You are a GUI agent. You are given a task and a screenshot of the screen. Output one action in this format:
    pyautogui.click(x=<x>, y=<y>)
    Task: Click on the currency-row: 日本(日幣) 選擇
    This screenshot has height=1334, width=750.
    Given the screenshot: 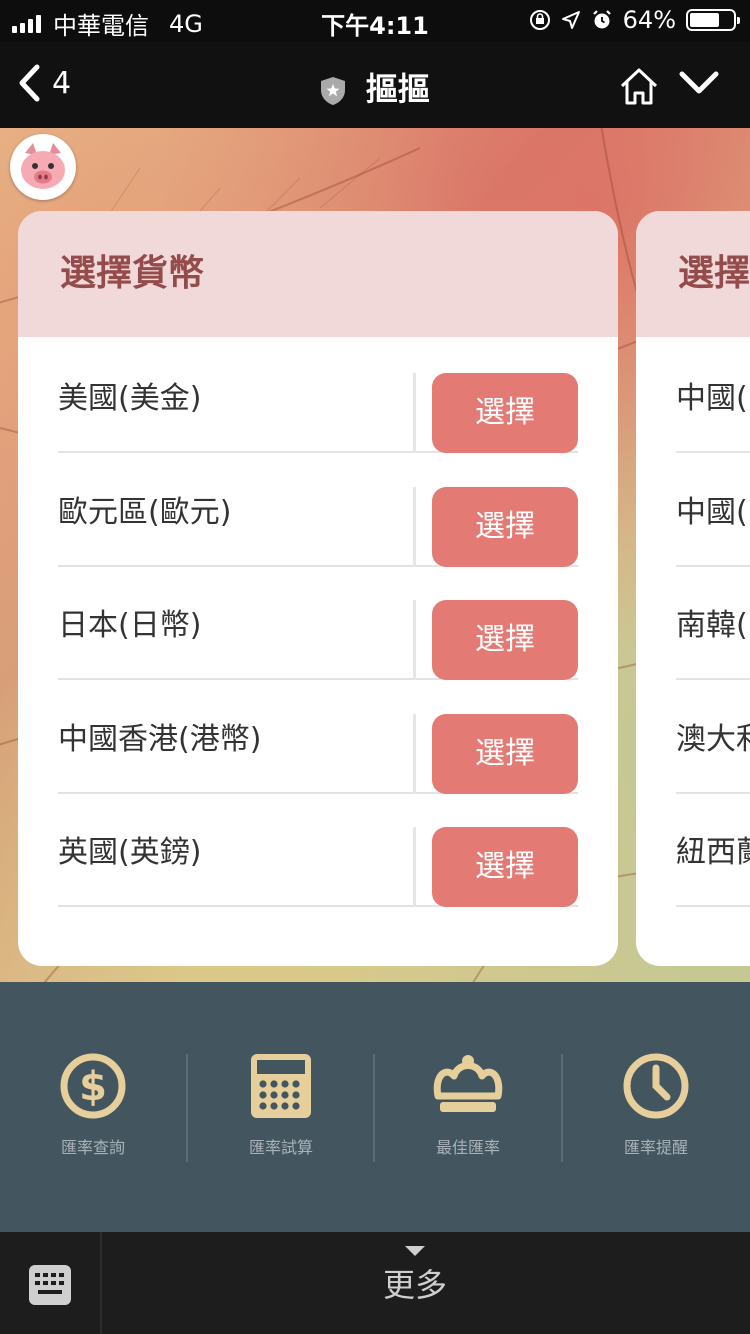 What is the action you would take?
    pyautogui.click(x=318, y=622)
    